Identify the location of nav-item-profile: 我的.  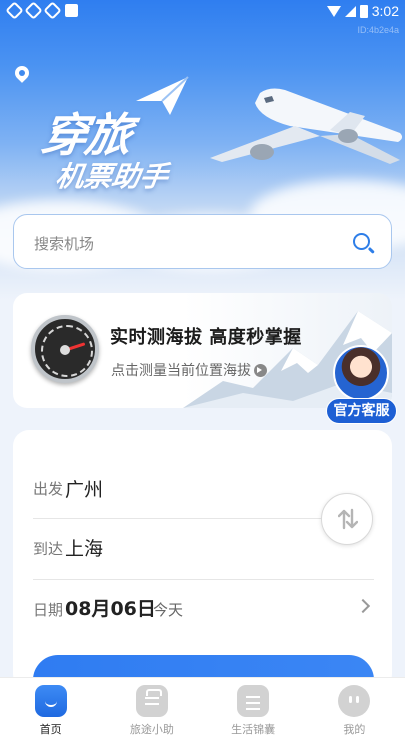
(354, 707).